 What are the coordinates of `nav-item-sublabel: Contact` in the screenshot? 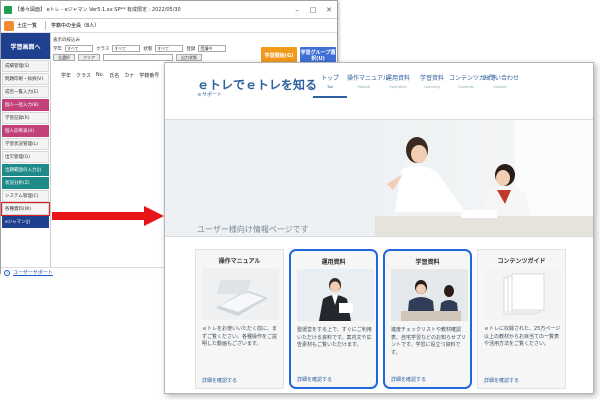 It's located at (500, 87).